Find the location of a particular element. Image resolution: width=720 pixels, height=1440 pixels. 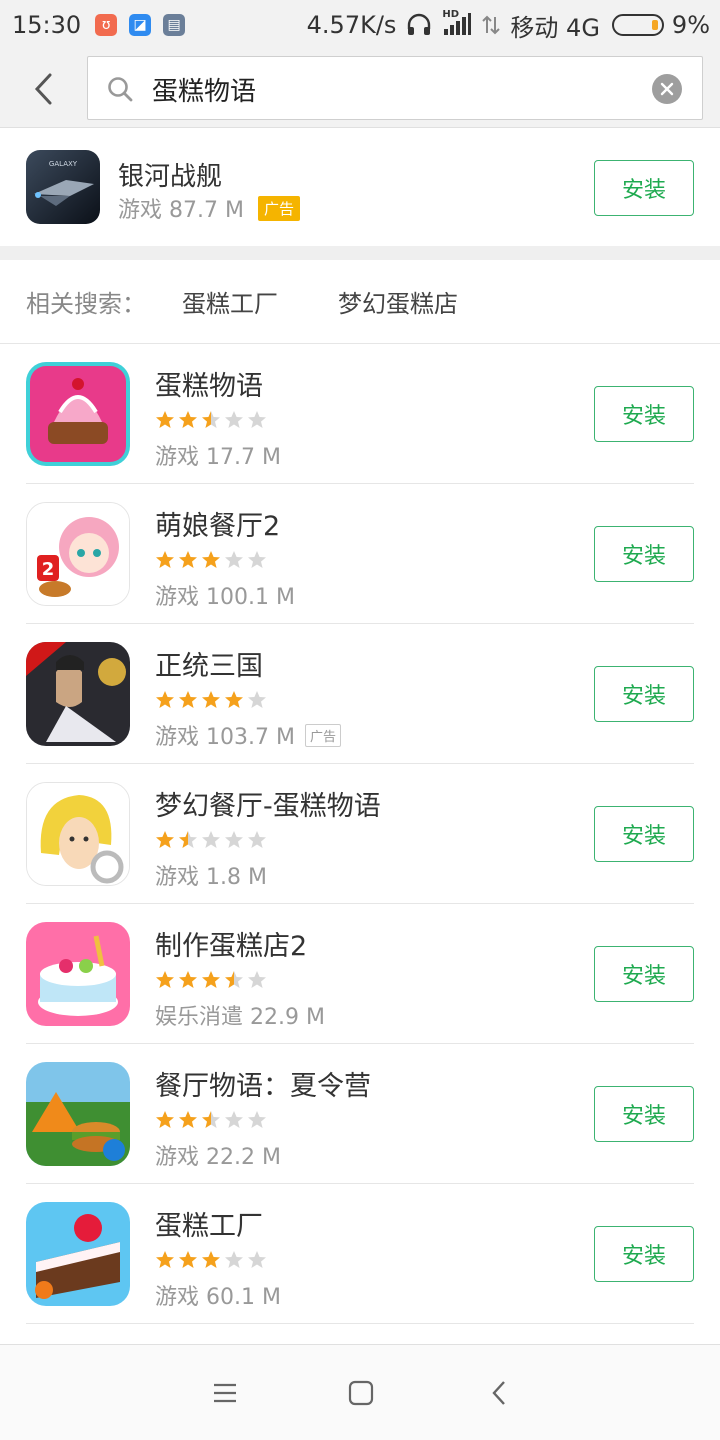

svg-text: GALAXY is located at coordinates (63, 164).